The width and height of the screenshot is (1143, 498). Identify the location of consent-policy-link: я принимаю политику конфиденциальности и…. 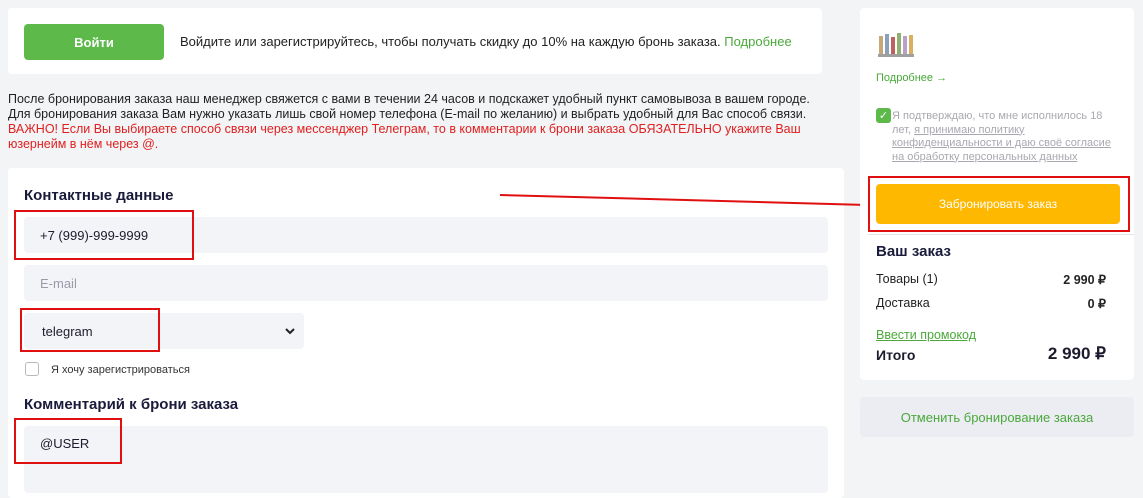
(1001, 143).